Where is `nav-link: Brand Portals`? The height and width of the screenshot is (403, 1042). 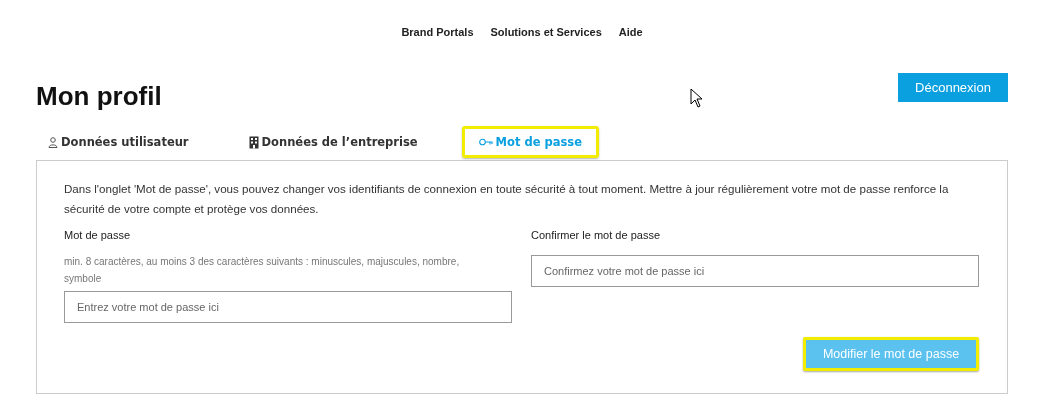 nav-link: Brand Portals is located at coordinates (437, 35).